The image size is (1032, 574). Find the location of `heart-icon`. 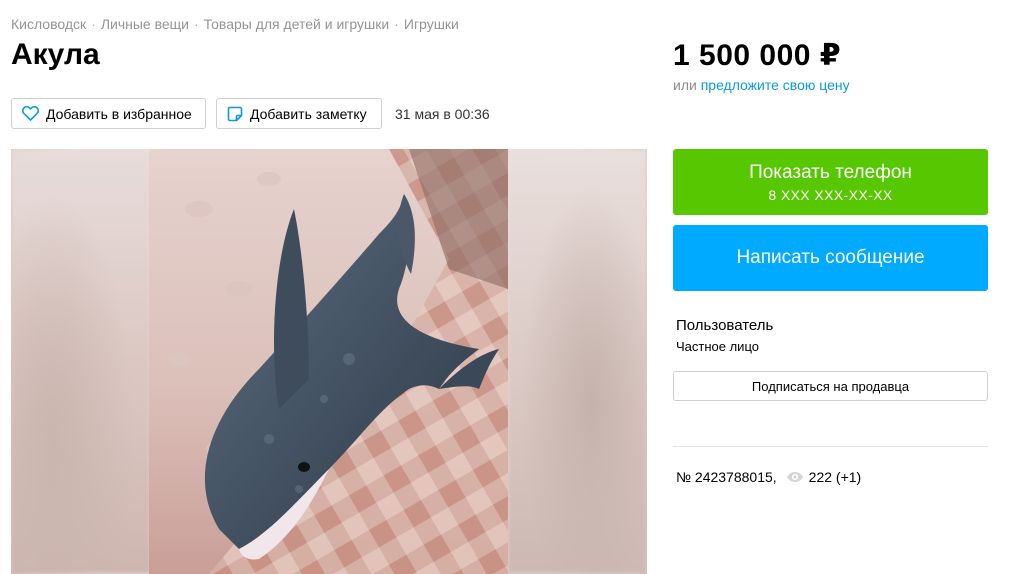

heart-icon is located at coordinates (30, 113).